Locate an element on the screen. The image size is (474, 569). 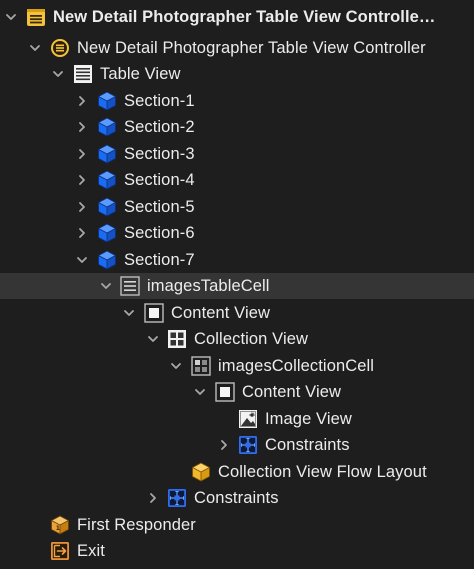
outline-row-section: Section-5 is located at coordinates (237, 207).